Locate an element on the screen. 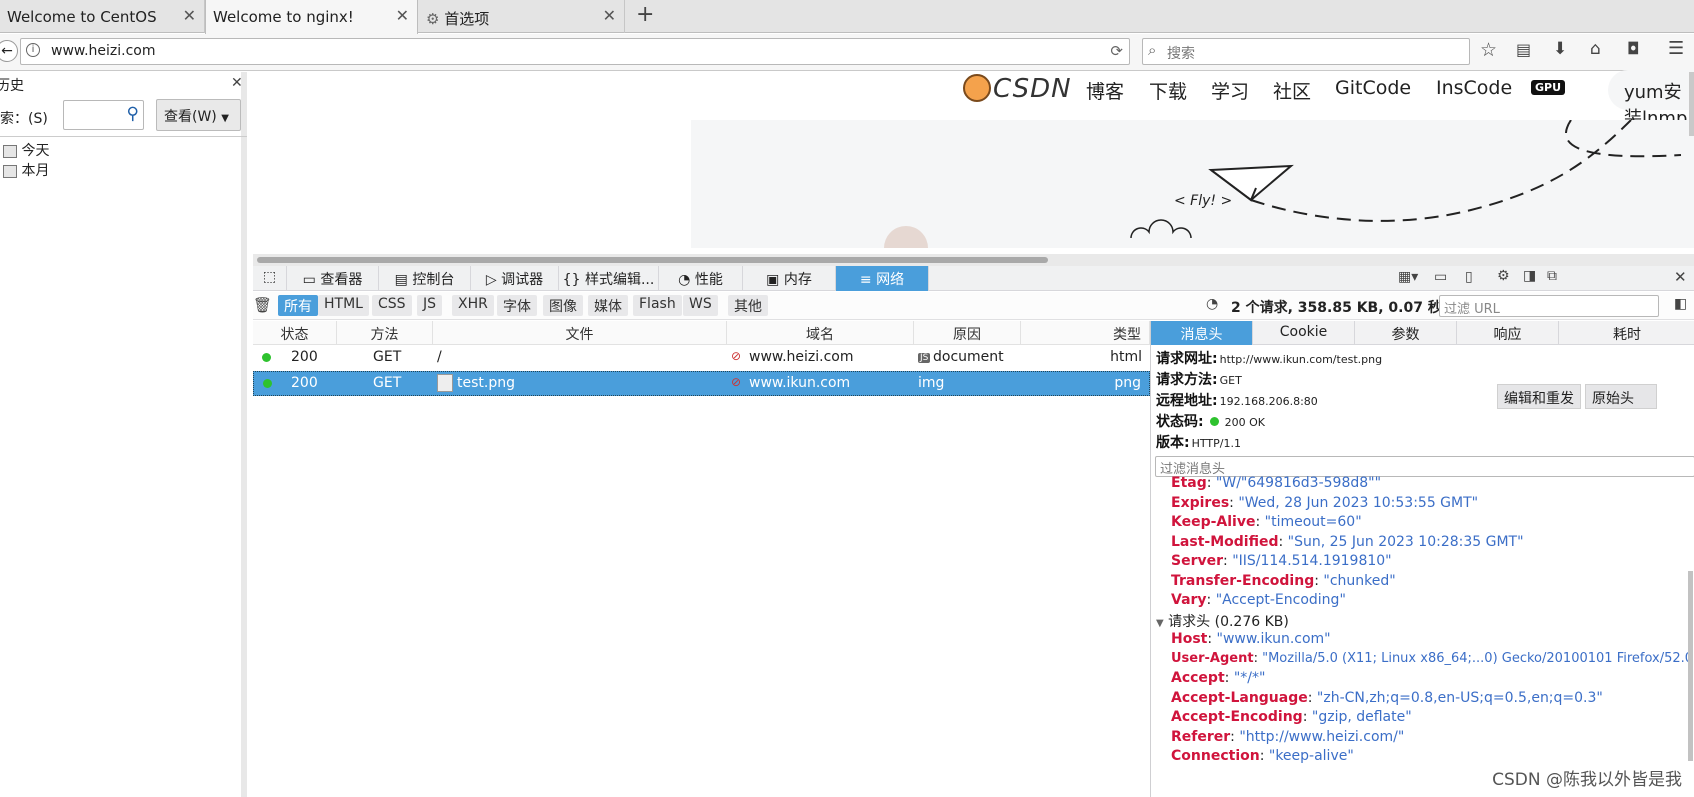 Image resolution: width=1694 pixels, height=797 pixels. tab-network: ≡ 网络 is located at coordinates (882, 278).